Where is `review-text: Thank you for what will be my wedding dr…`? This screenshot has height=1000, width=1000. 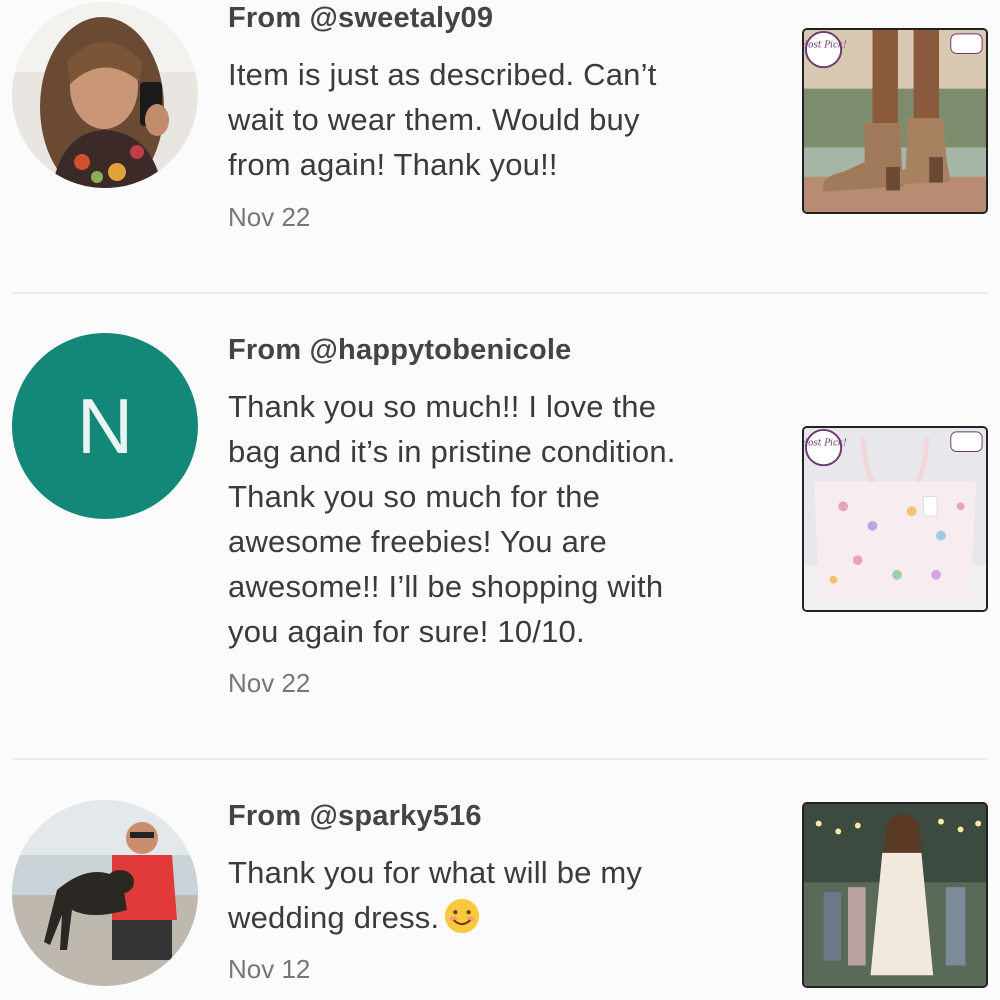
review-text: Thank you for what will be my wedding dr… is located at coordinates (435, 895).